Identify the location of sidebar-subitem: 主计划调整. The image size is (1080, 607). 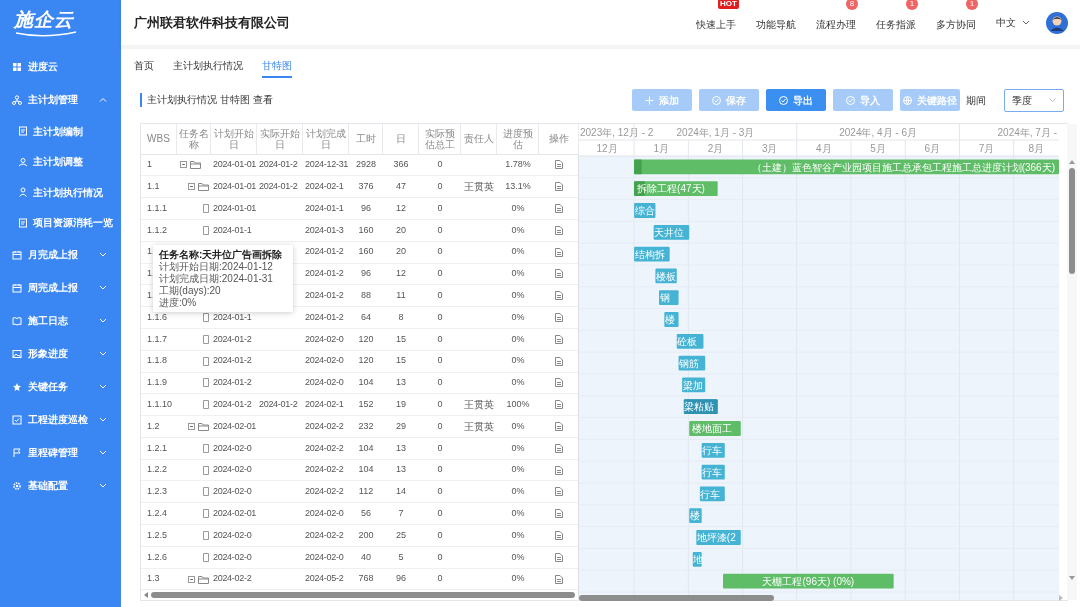
(60, 161).